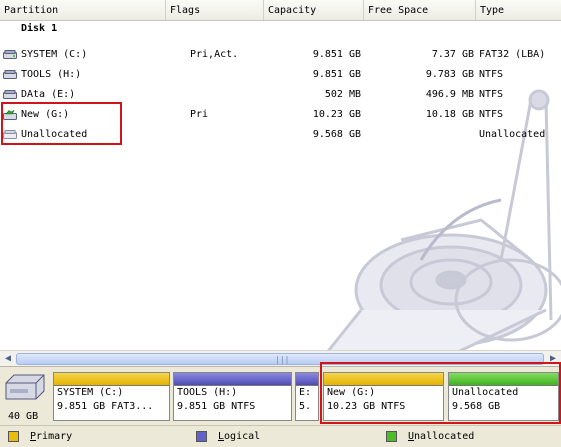  I want to click on column-capacity: Capacity, so click(314, 10).